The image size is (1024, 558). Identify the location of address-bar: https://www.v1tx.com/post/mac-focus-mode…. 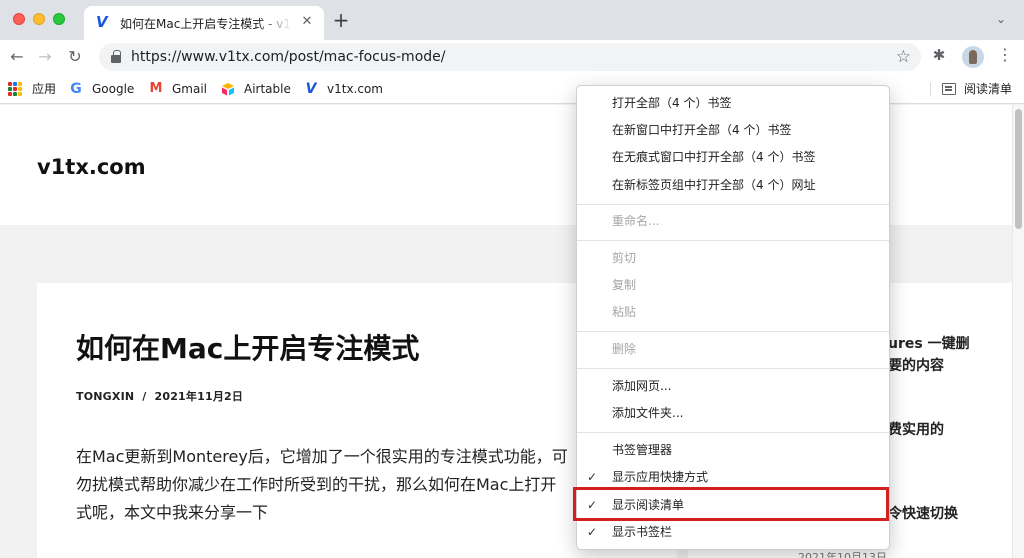
(510, 57).